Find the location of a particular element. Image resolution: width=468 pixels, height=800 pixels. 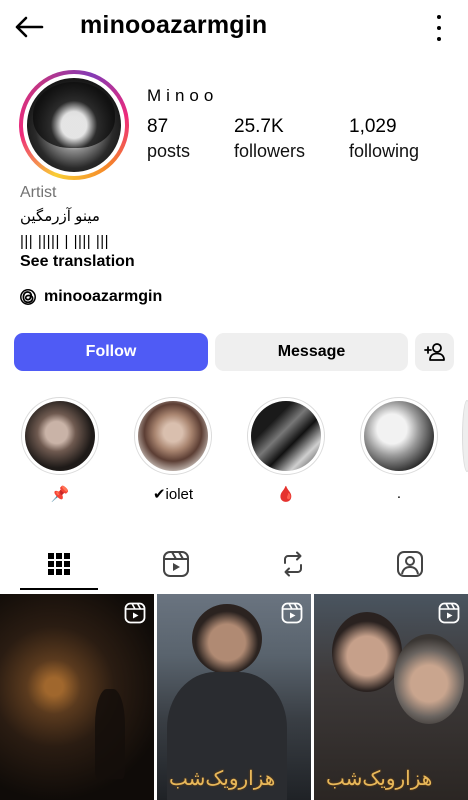

back-button is located at coordinates (29, 27).